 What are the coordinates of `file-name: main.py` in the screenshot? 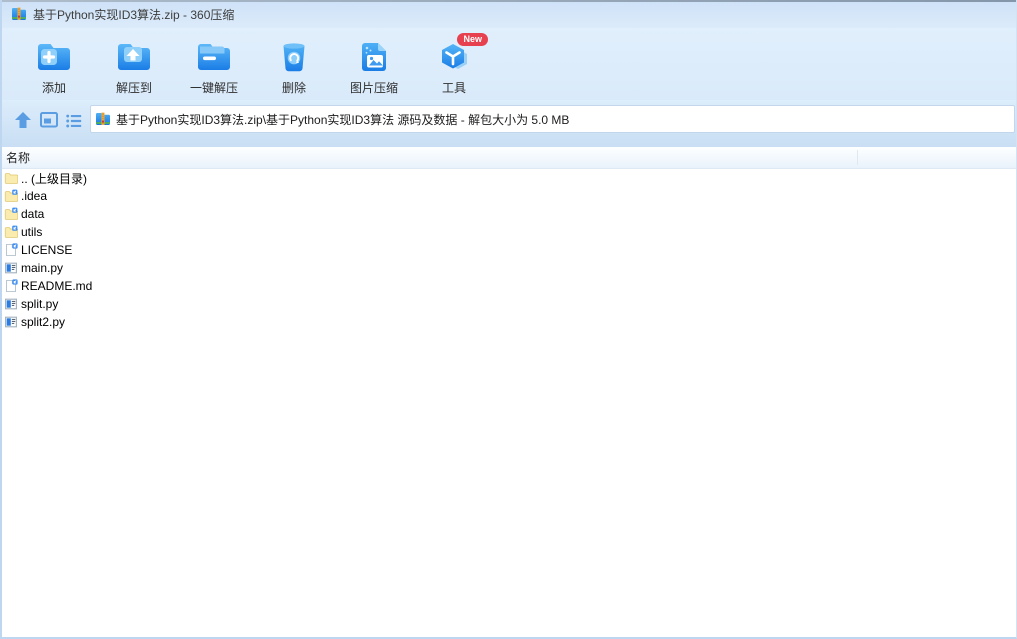 It's located at (42, 268).